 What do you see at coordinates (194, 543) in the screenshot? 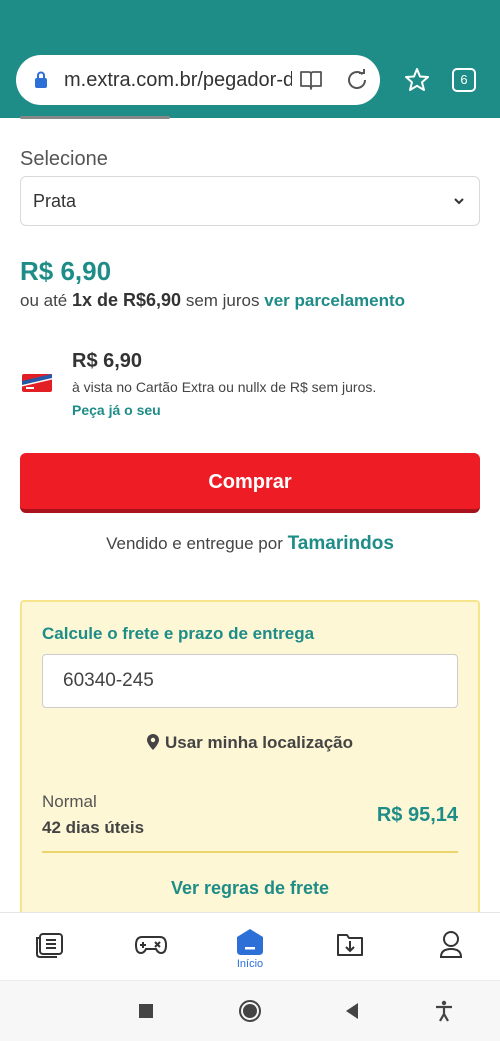
I see `seller-prefix: Vendido e entregue por` at bounding box center [194, 543].